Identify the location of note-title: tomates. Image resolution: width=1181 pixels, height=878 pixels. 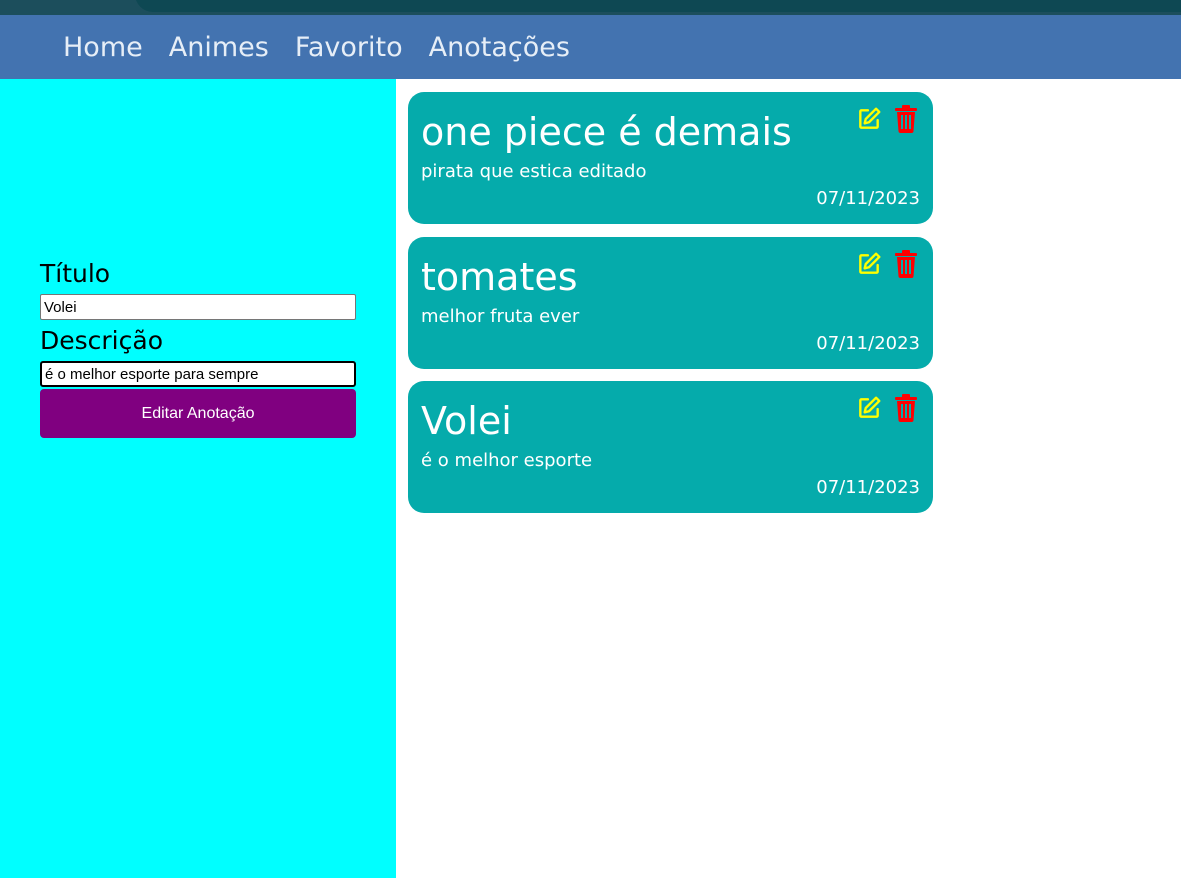
(499, 277).